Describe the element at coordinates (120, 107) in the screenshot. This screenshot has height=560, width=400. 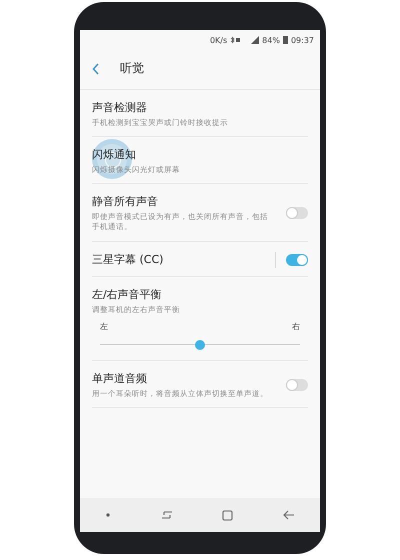
I see `setting-title: 声音检测器` at that location.